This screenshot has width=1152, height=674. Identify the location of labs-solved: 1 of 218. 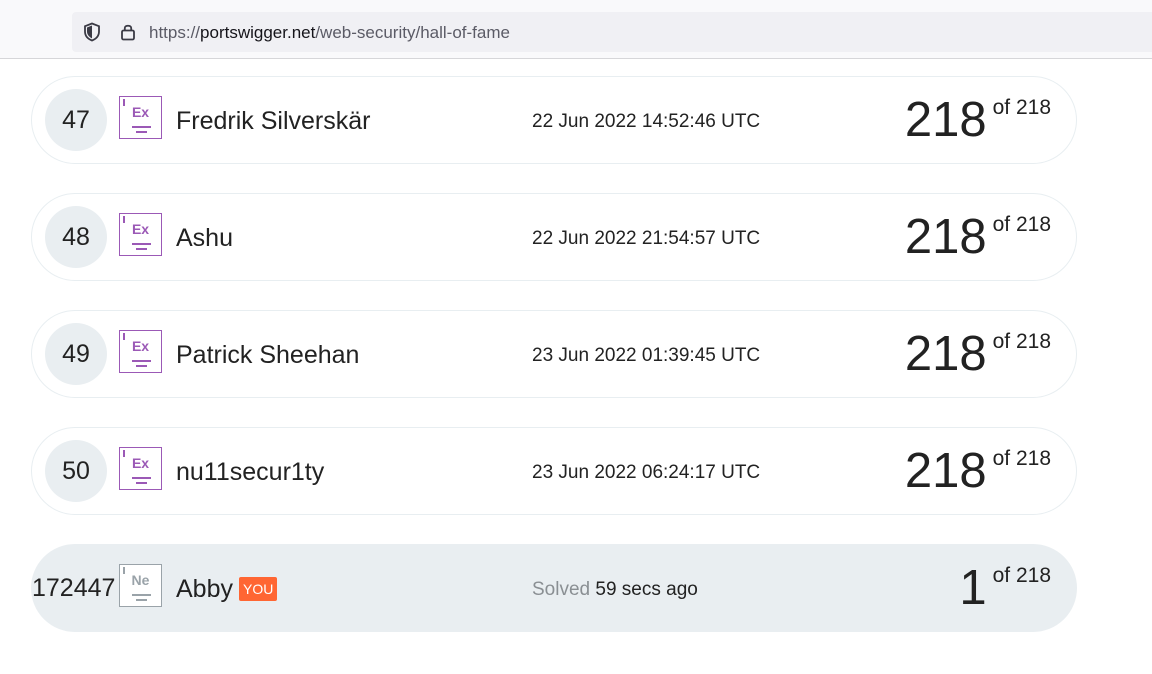
(1005, 588).